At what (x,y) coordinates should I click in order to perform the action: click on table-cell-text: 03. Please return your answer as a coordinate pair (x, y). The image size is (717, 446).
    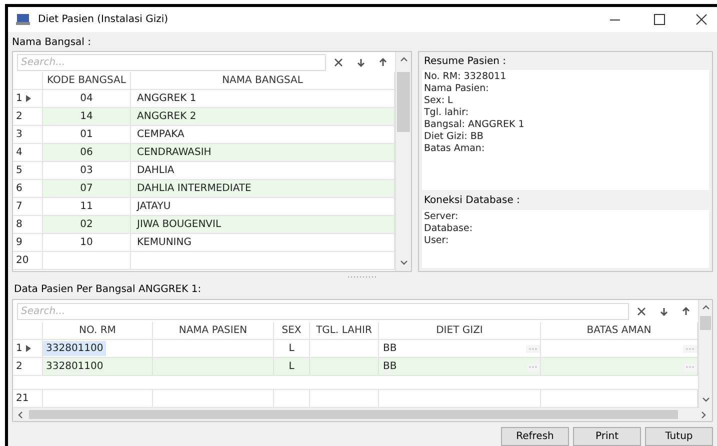
    Looking at the image, I should click on (86, 171).